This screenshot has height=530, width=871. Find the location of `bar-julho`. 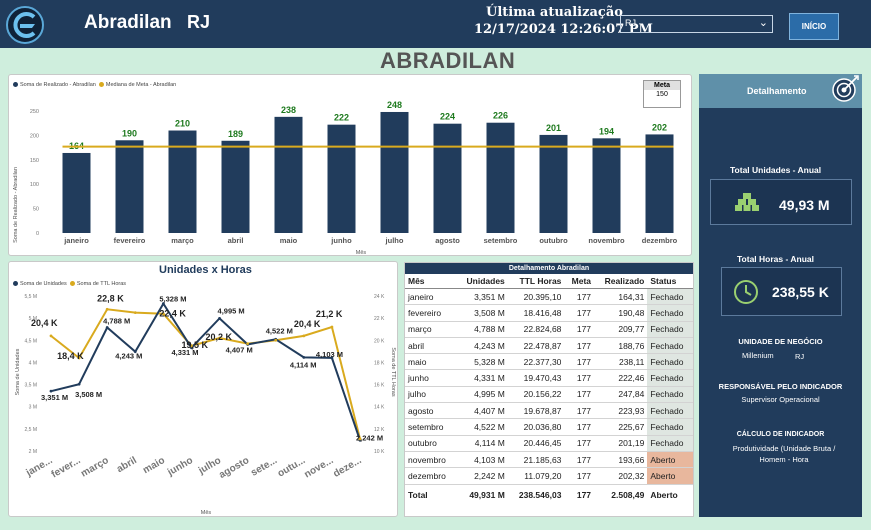

bar-julho is located at coordinates (394, 172).